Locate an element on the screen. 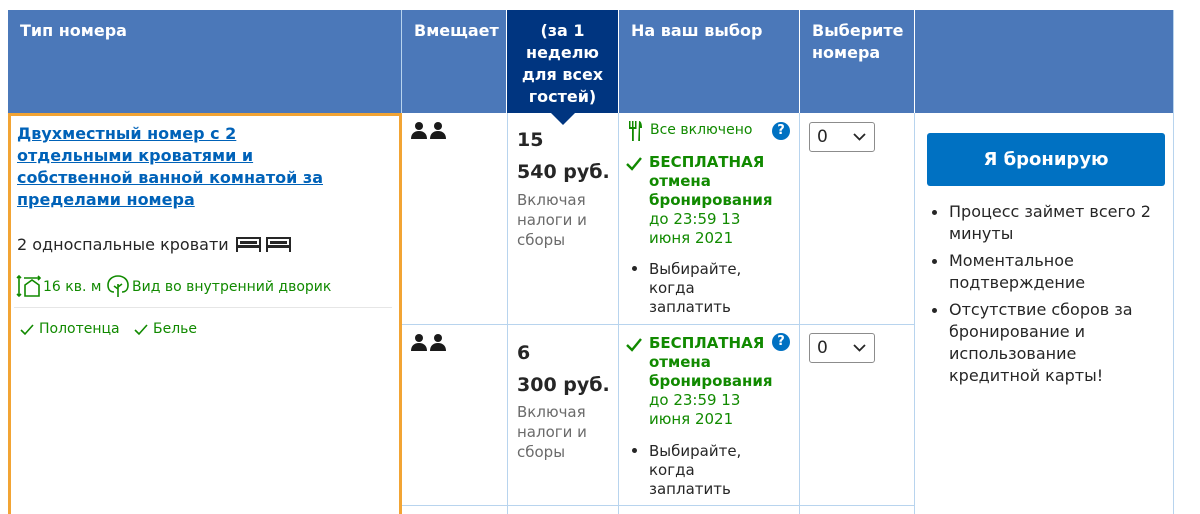 The width and height of the screenshot is (1200, 514). room-size-icon is located at coordinates (29, 286).